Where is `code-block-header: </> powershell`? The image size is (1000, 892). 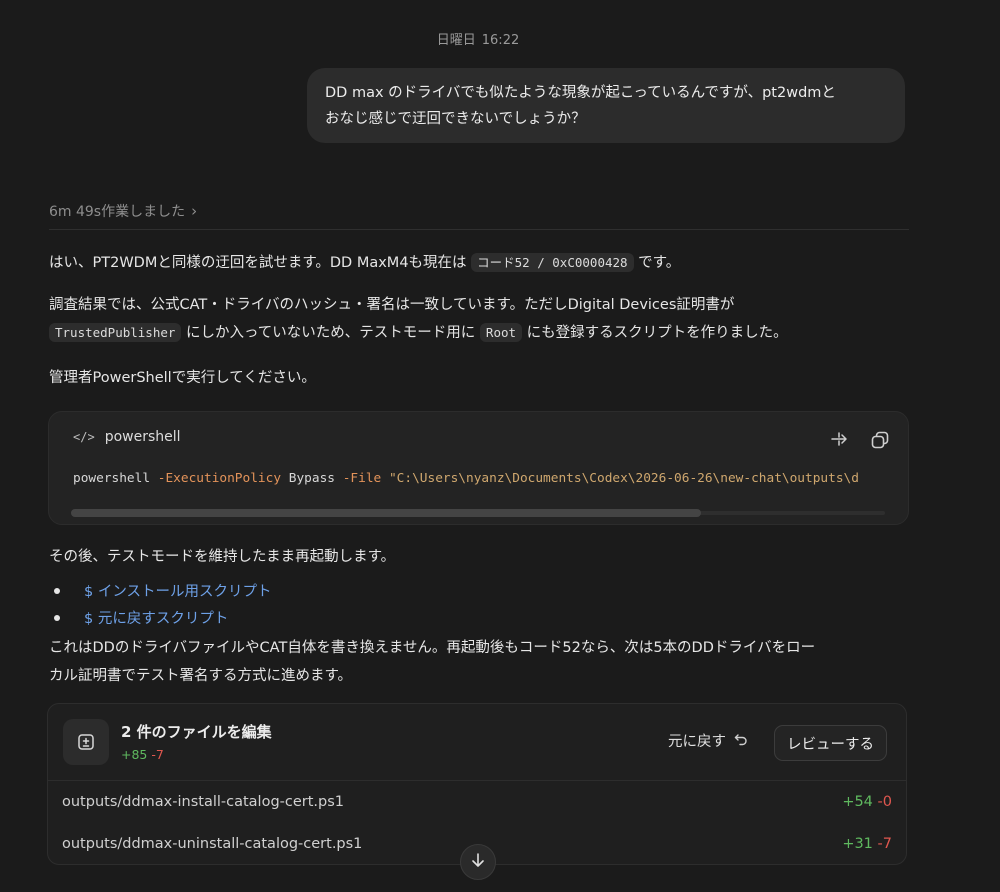
code-block-header: </> powershell is located at coordinates (127, 437).